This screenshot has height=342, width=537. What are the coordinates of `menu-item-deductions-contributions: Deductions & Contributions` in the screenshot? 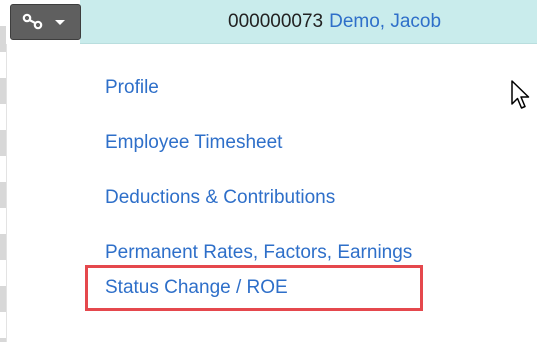 It's located at (220, 198).